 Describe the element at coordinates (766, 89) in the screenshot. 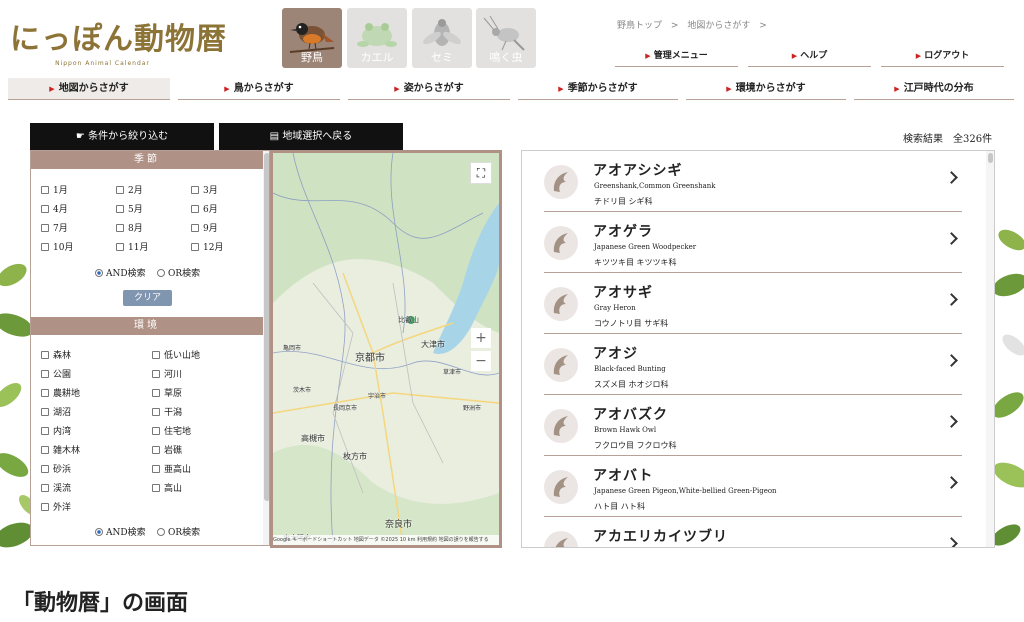

I see `tab-search-environment: ▶ 環境からさがす` at that location.